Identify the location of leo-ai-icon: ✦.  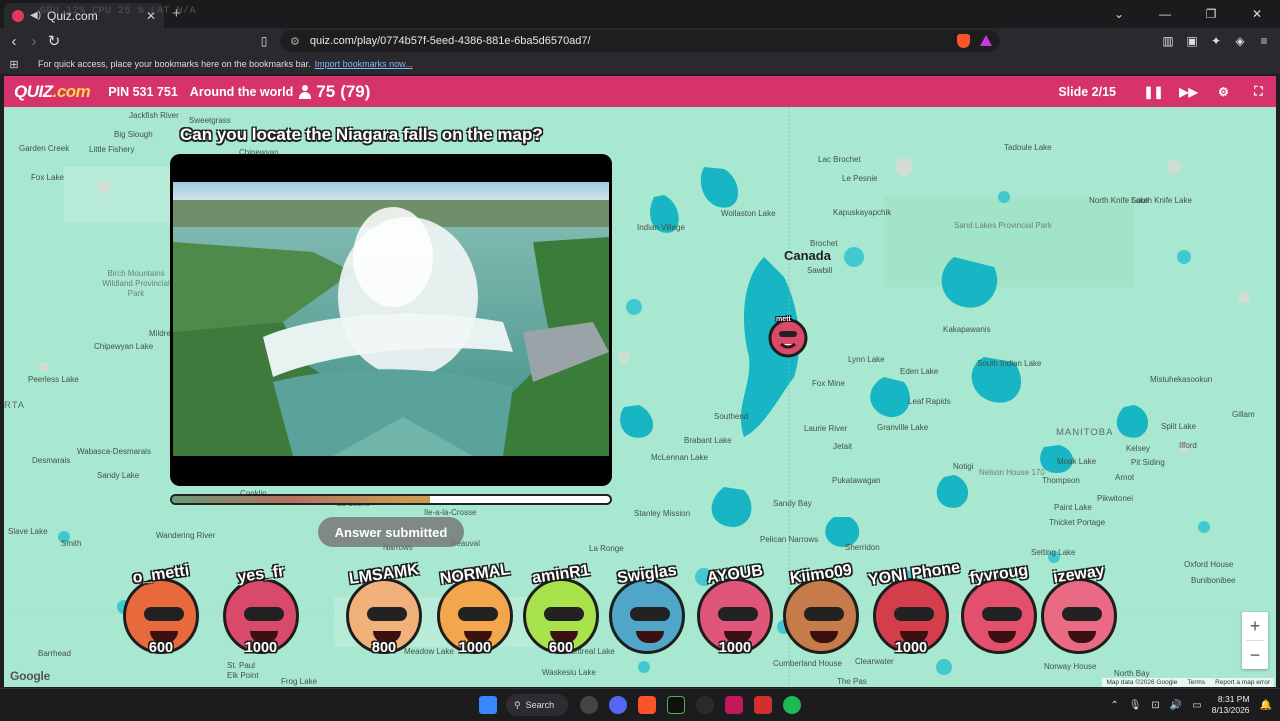
(1216, 41).